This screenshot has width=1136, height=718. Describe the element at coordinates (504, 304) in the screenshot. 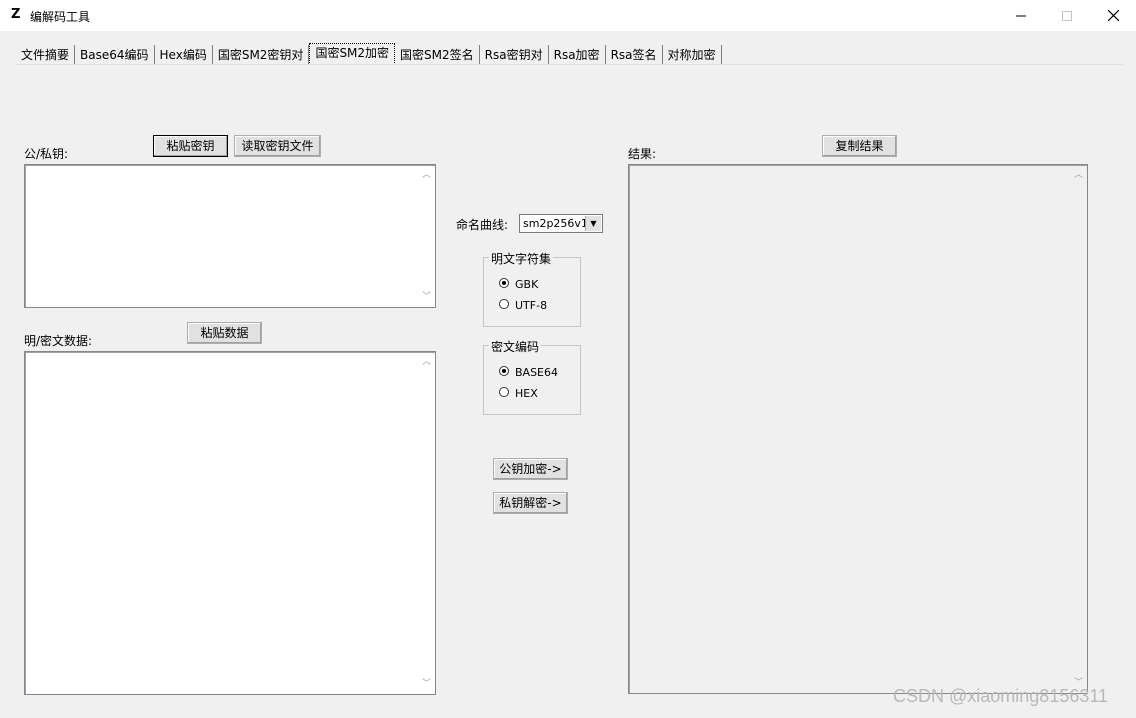

I see `utf8-radio` at that location.